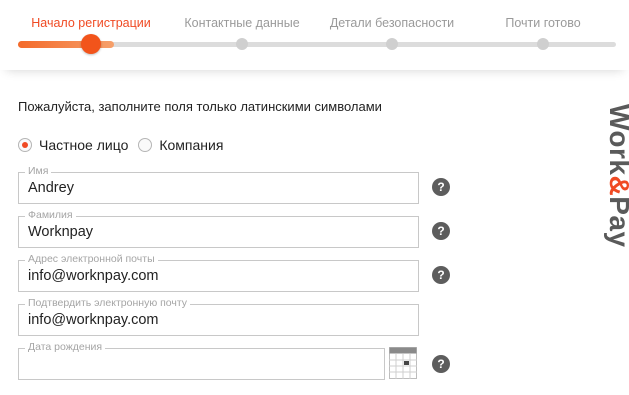 Image resolution: width=629 pixels, height=395 pixels. I want to click on field-label: Дата рождения, so click(65, 347).